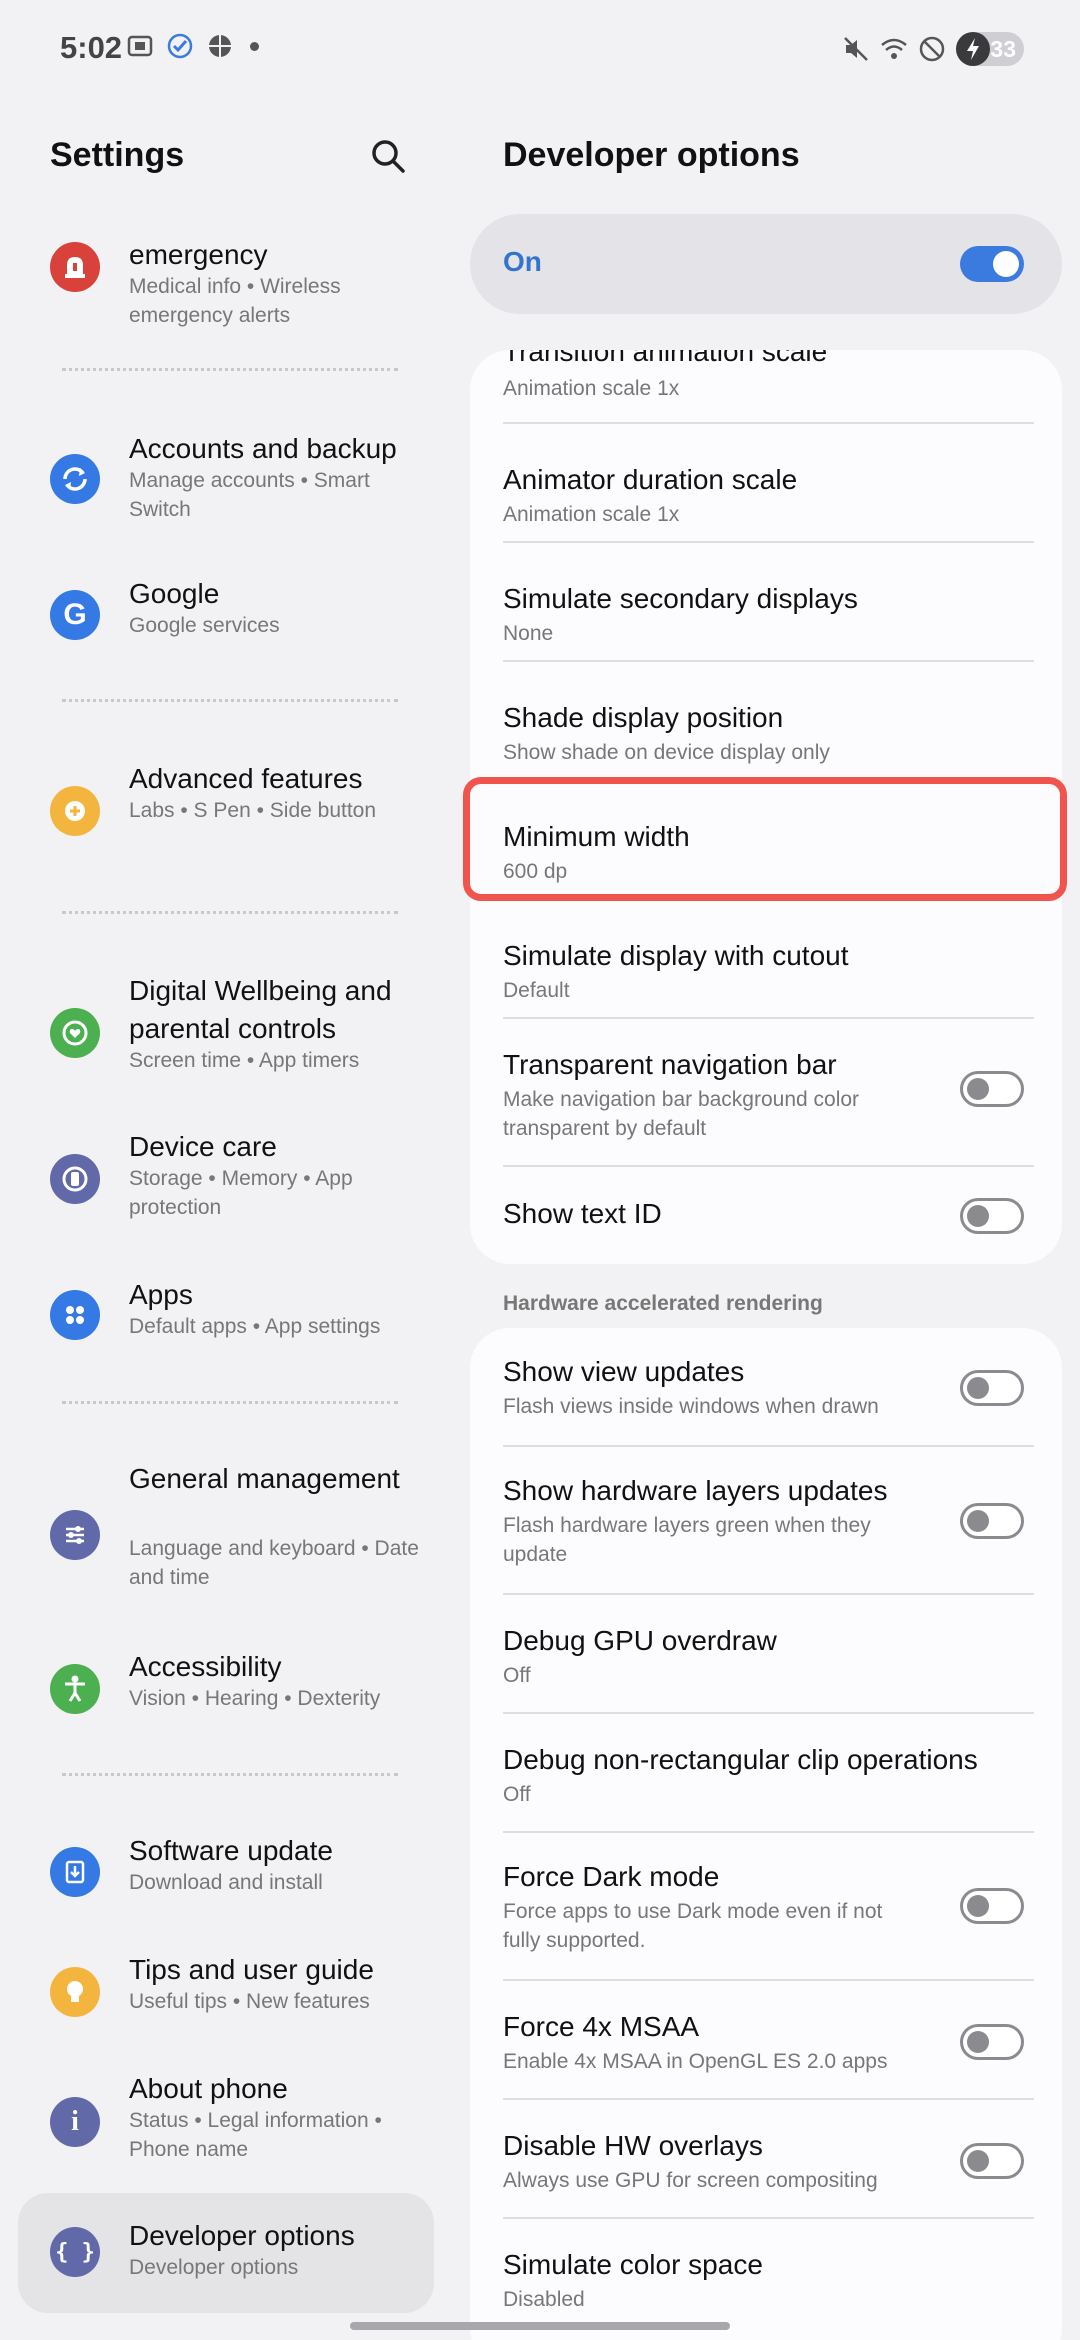 Image resolution: width=1080 pixels, height=2340 pixels. Describe the element at coordinates (75, 2252) in the screenshot. I see `braces-icon: { }` at that location.